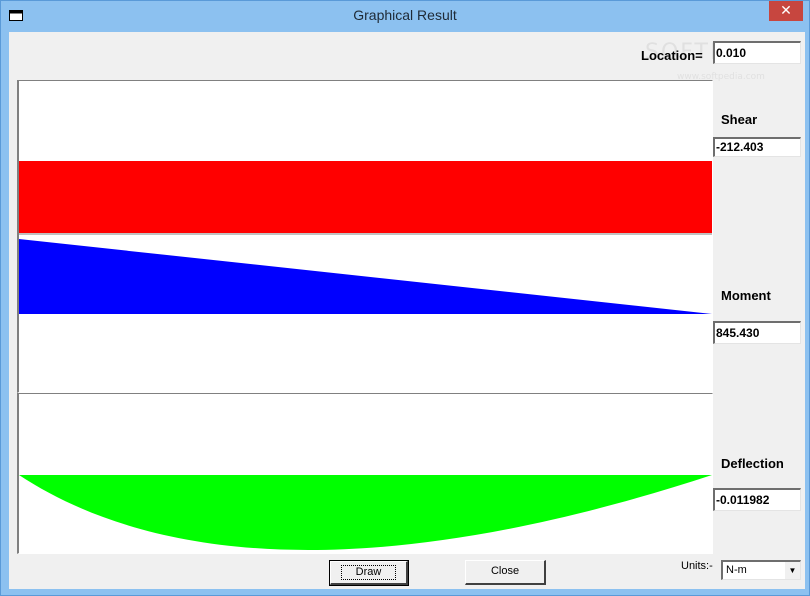 Image resolution: width=810 pixels, height=596 pixels. Describe the element at coordinates (757, 52) in the screenshot. I see `location-field: 0.010` at that location.